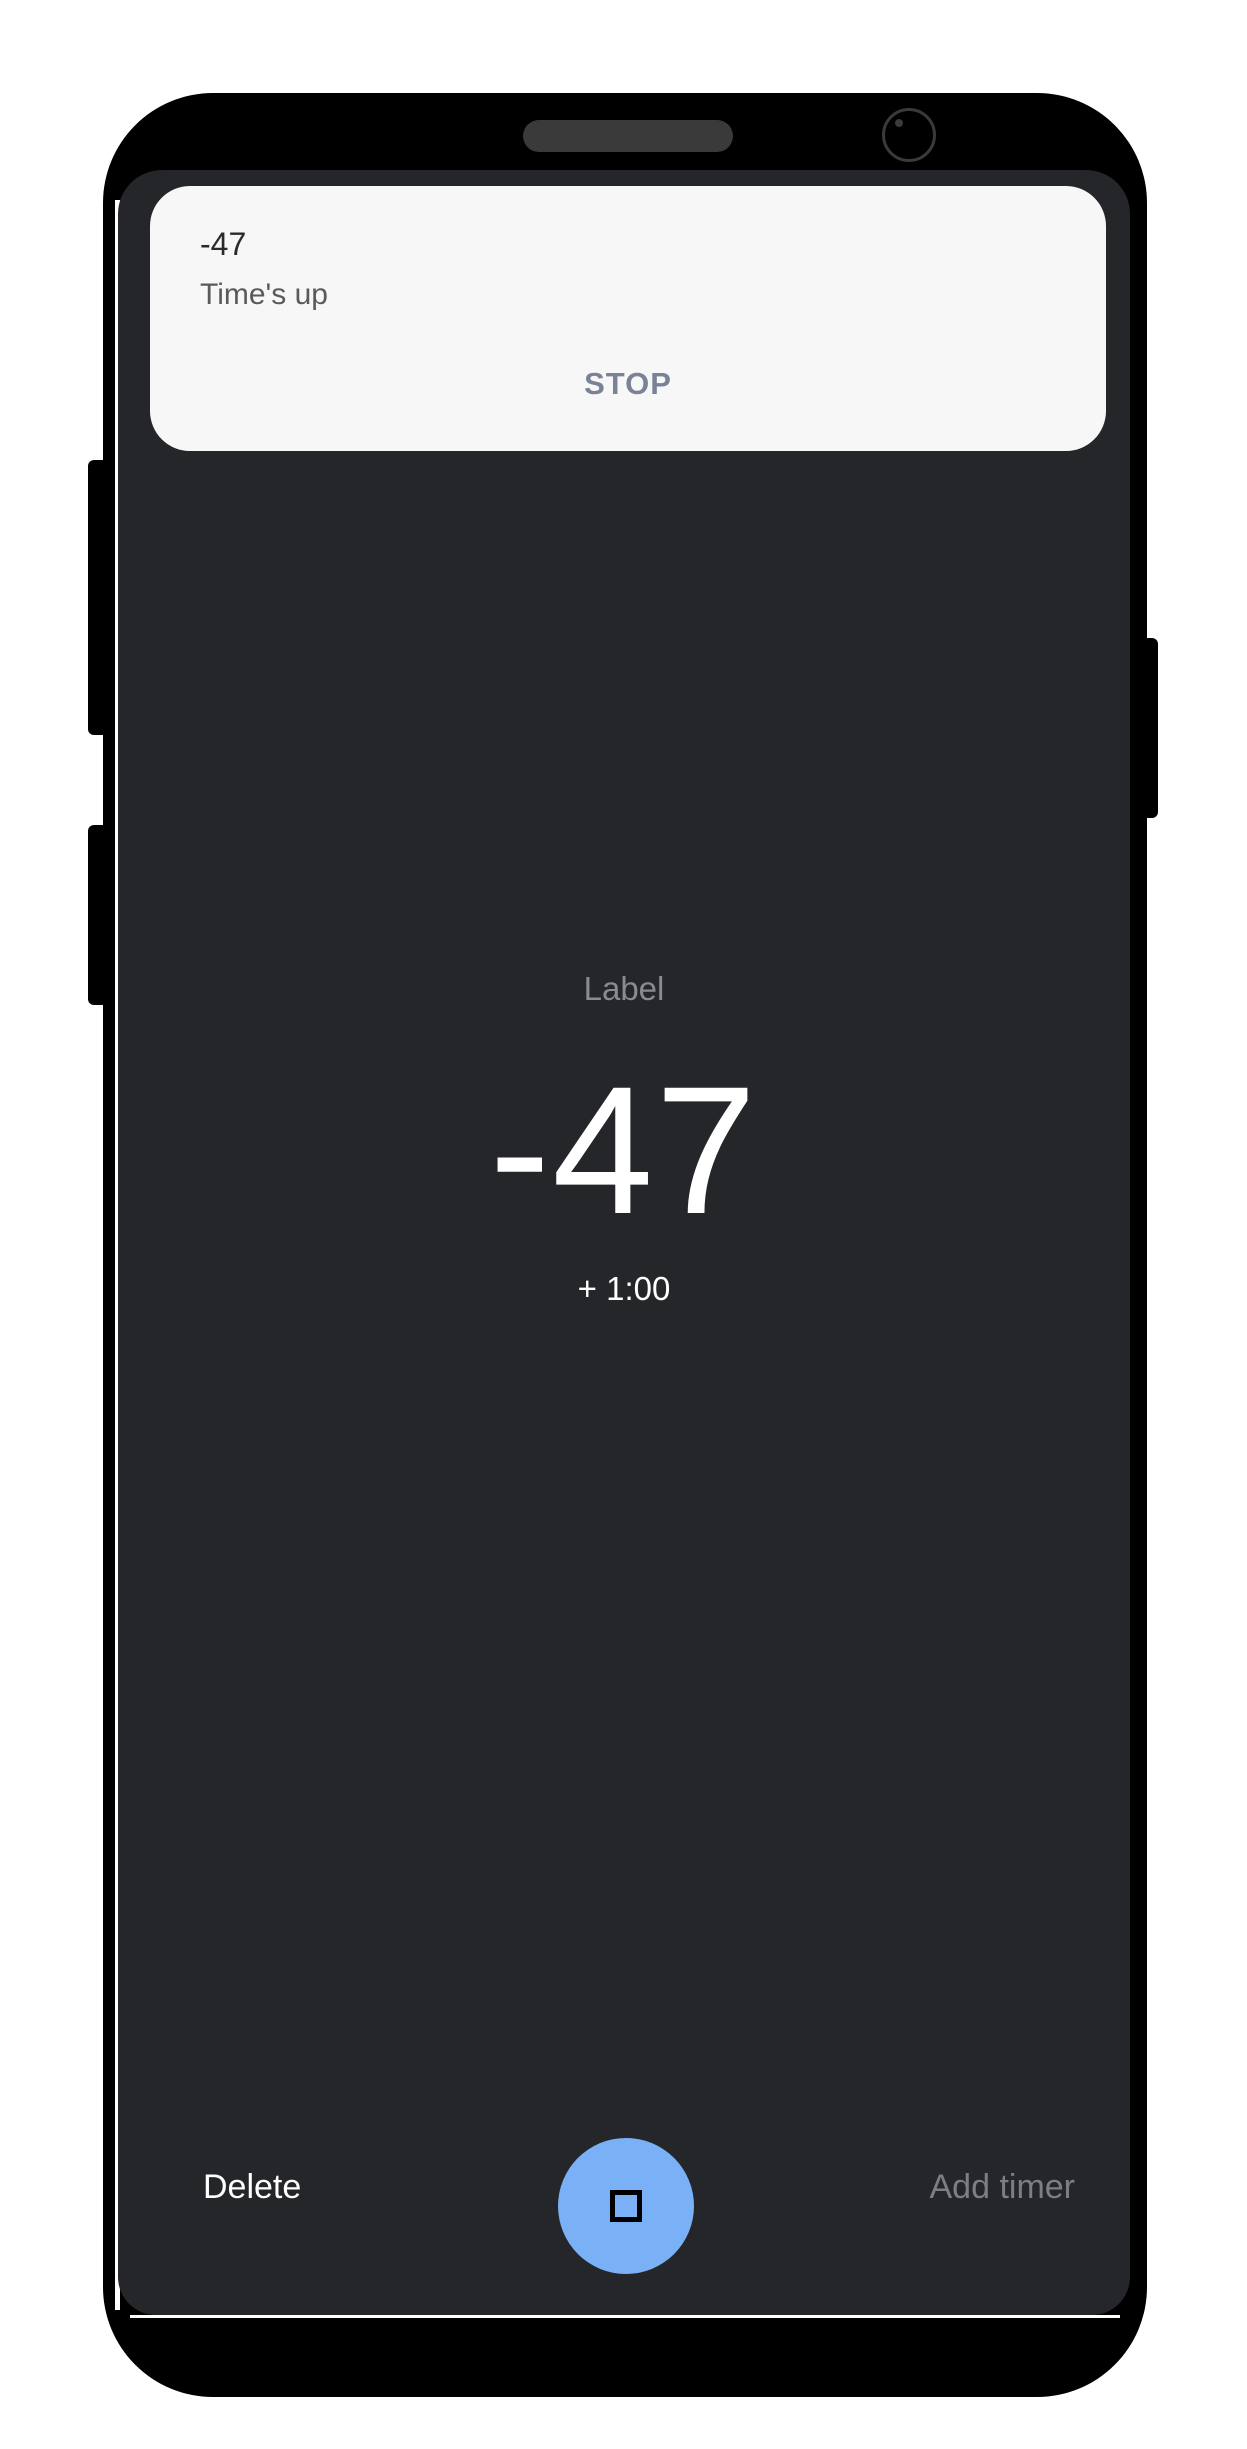 Image resolution: width=1247 pixels, height=2449 pixels. Describe the element at coordinates (1003, 2187) in the screenshot. I see `add-timer-button: Add timer` at that location.